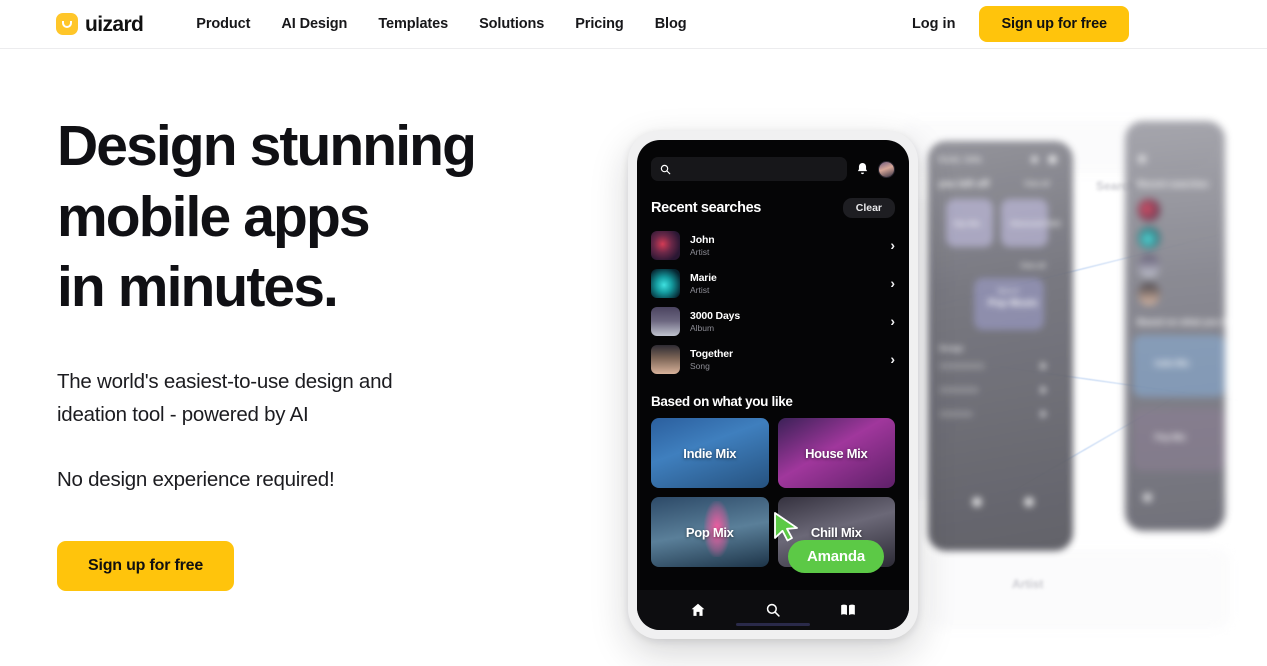 This screenshot has height=666, width=1267. What do you see at coordinates (862, 169) in the screenshot?
I see `bell-icon` at bounding box center [862, 169].